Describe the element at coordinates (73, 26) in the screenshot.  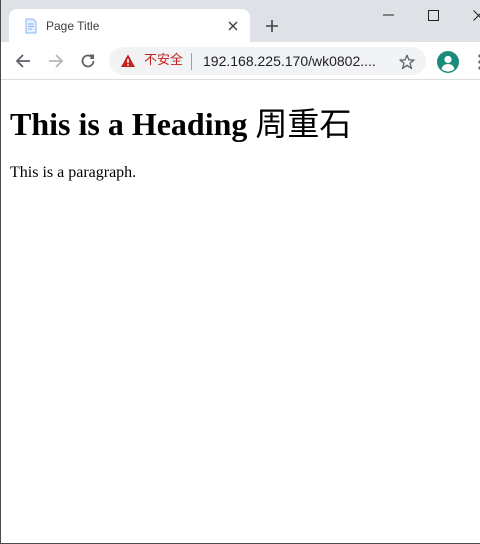
I see `tab-title: Page Title` at that location.